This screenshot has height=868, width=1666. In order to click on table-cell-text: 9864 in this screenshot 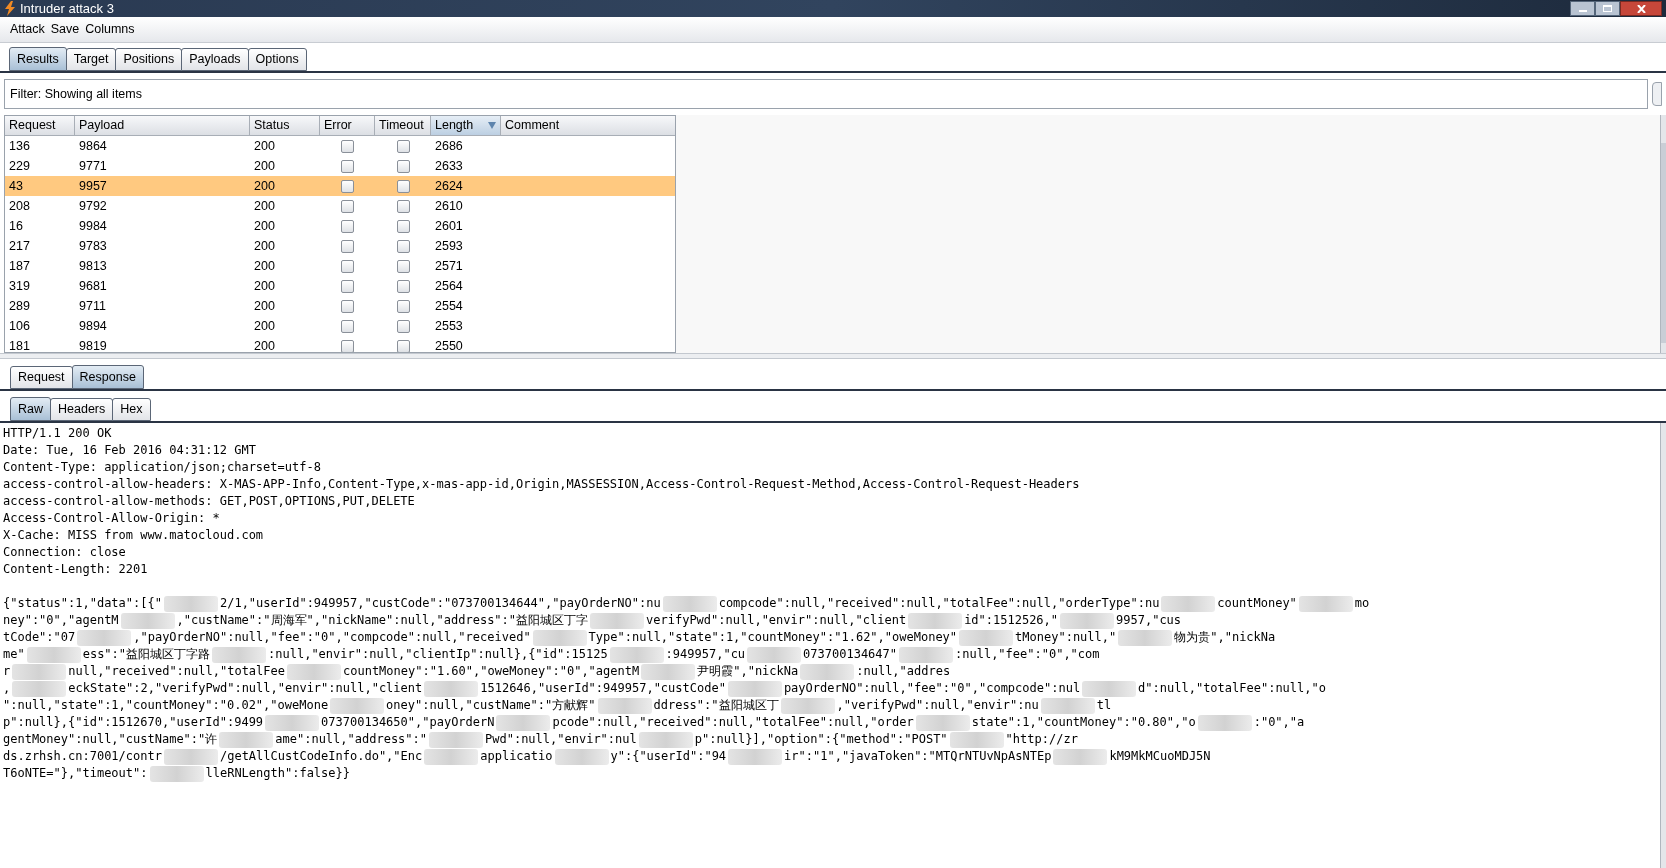, I will do `click(93, 146)`.